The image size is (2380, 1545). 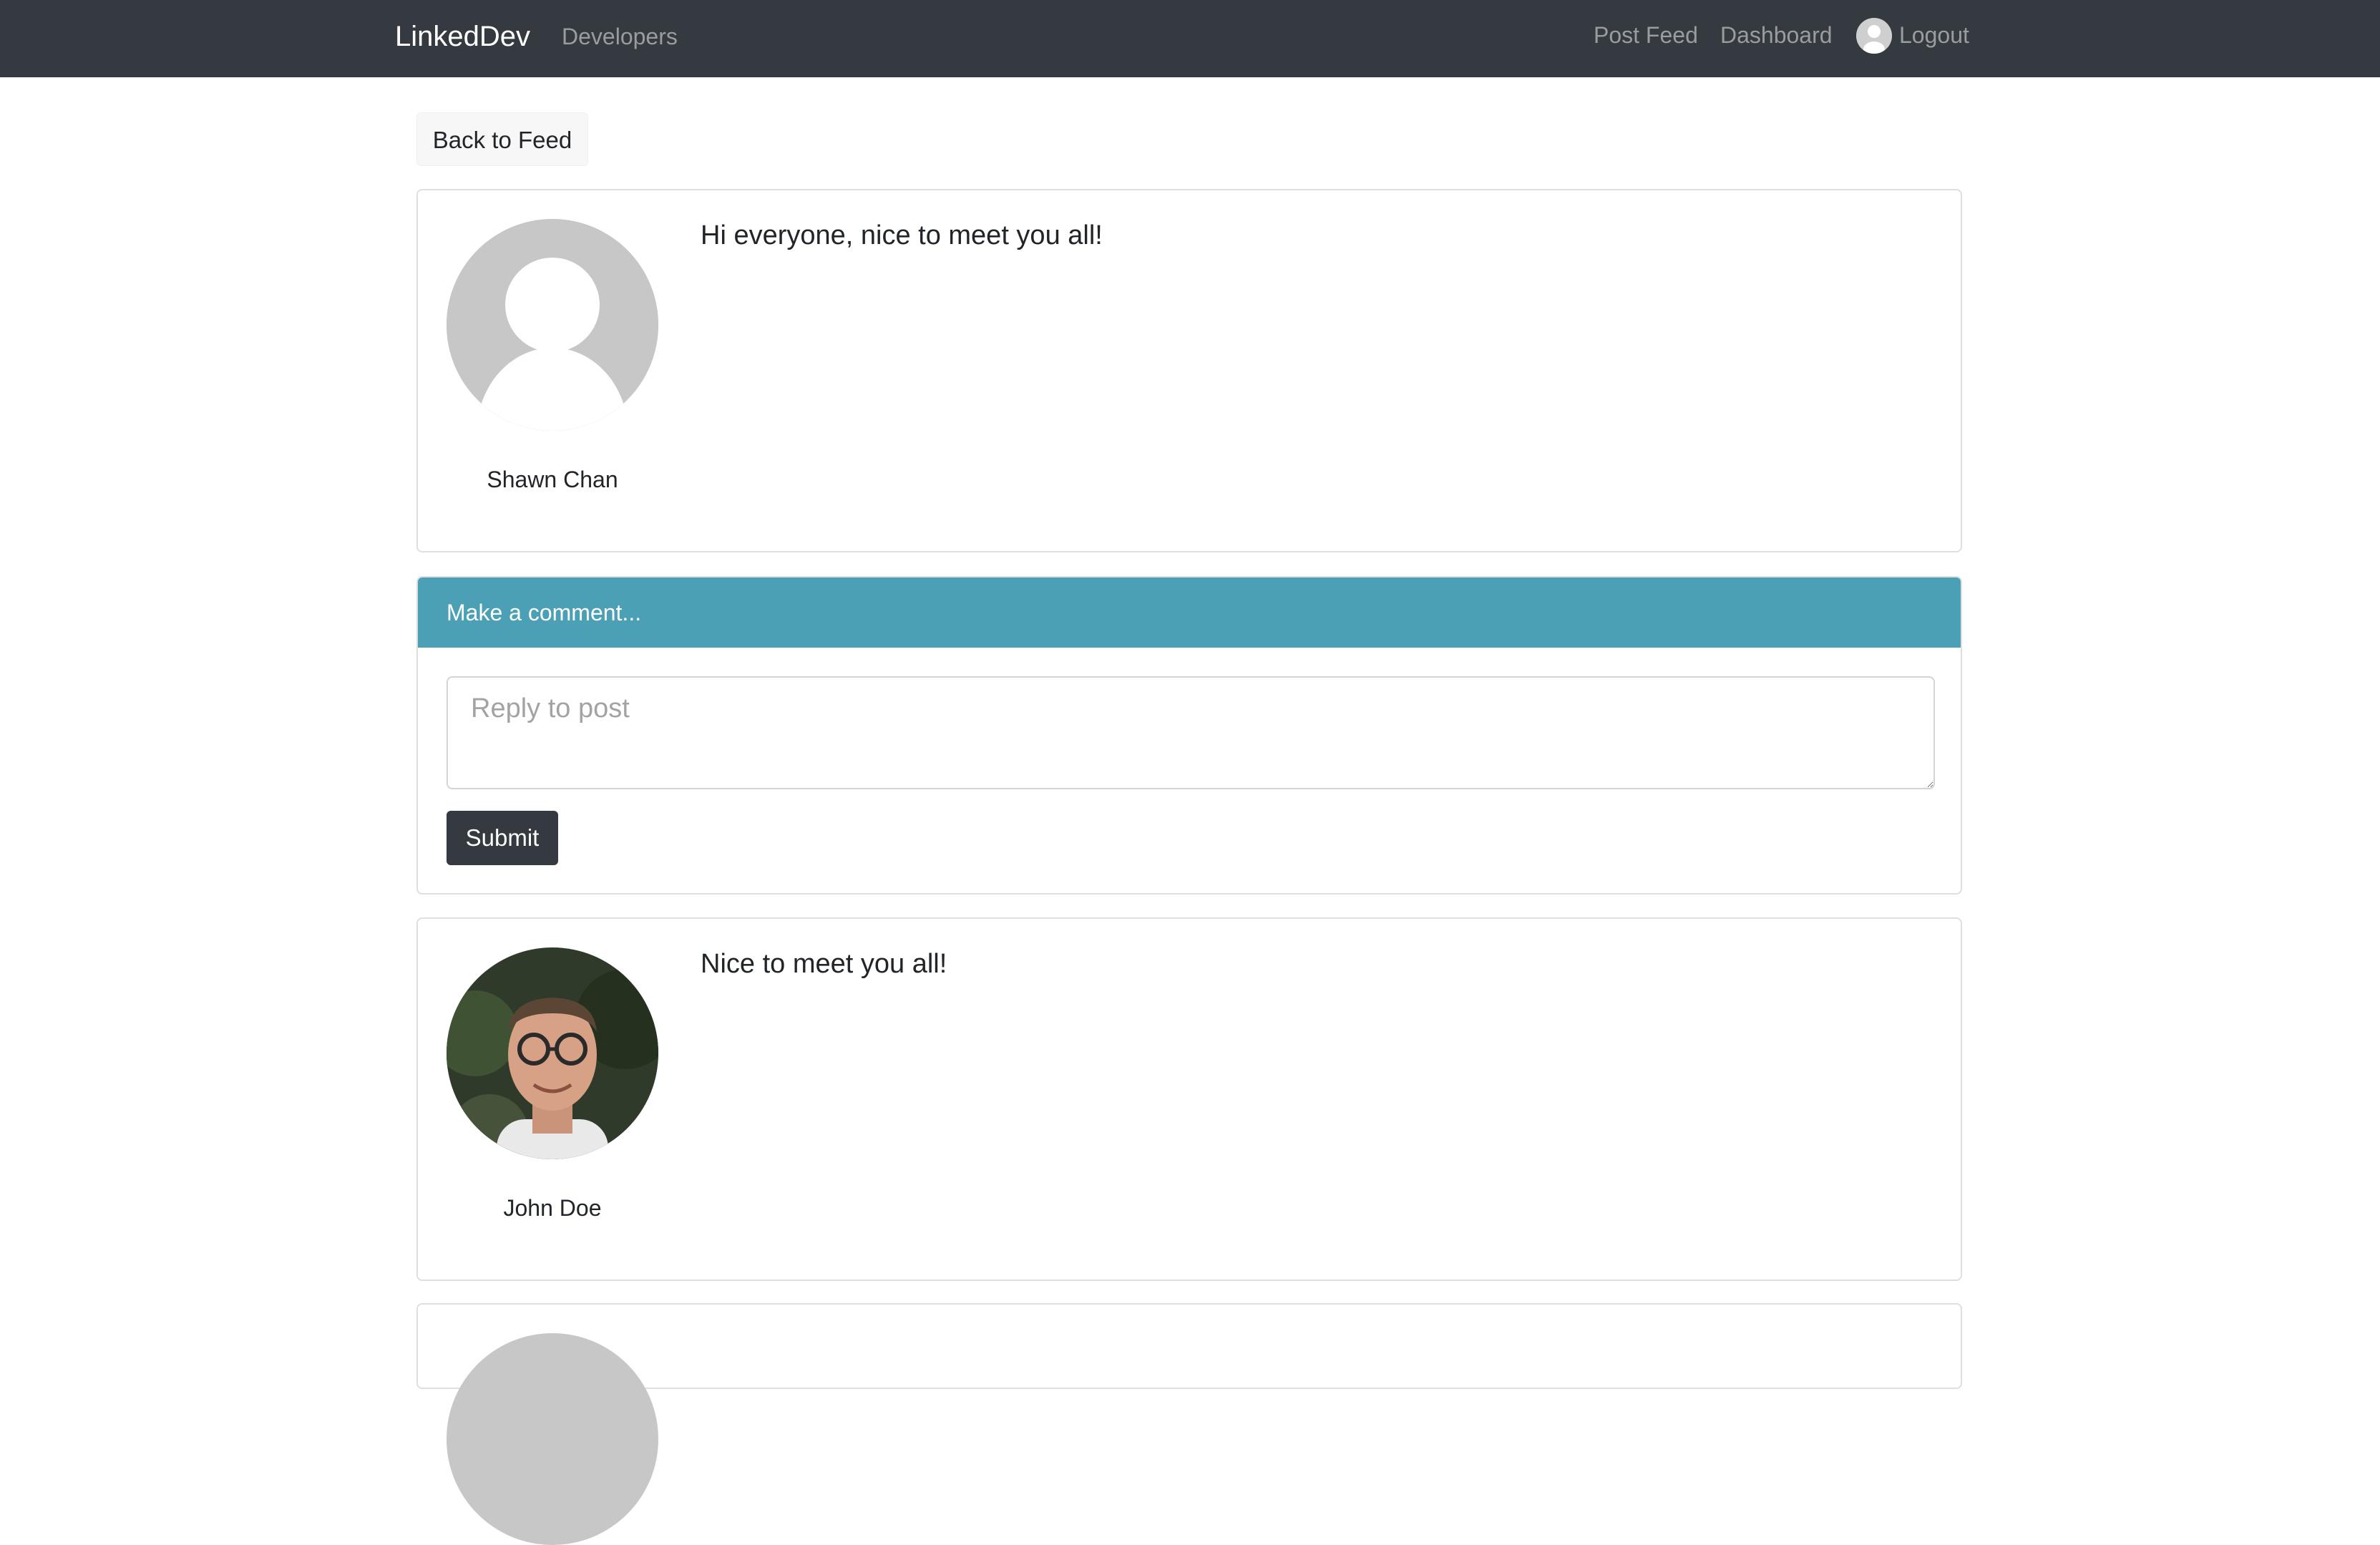 I want to click on submit-button: Submit, so click(x=502, y=838).